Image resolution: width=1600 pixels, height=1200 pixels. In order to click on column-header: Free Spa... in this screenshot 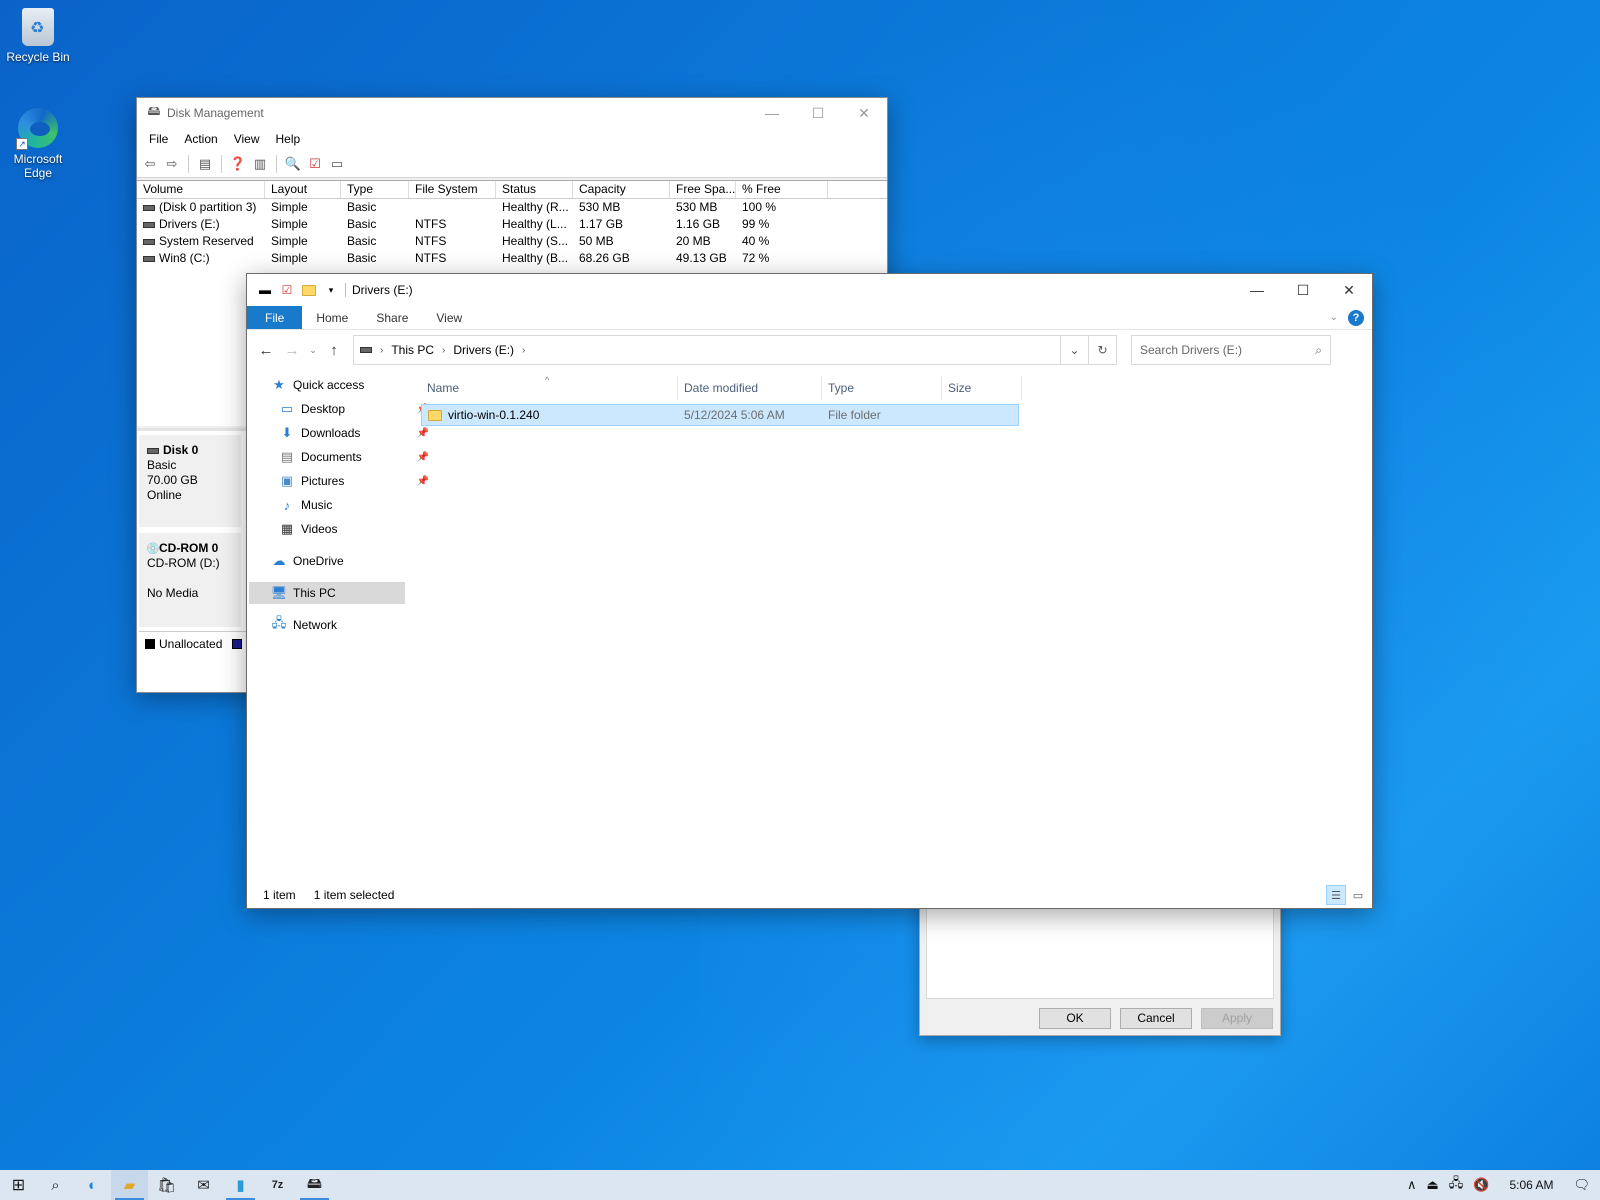, I will do `click(703, 189)`.